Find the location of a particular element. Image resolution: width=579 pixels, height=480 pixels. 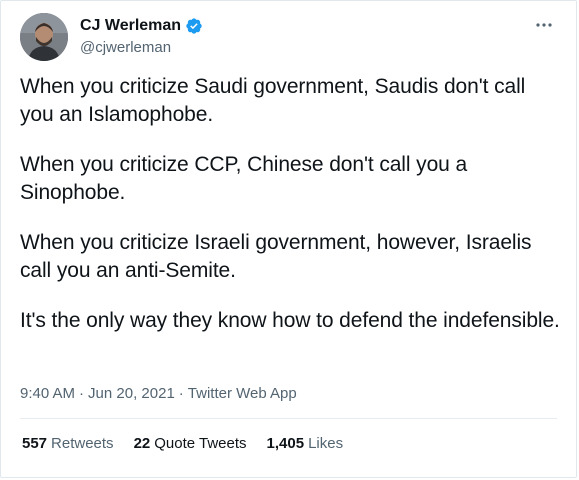

quote-tweets-stat: 22 Quote Tweets is located at coordinates (190, 444).